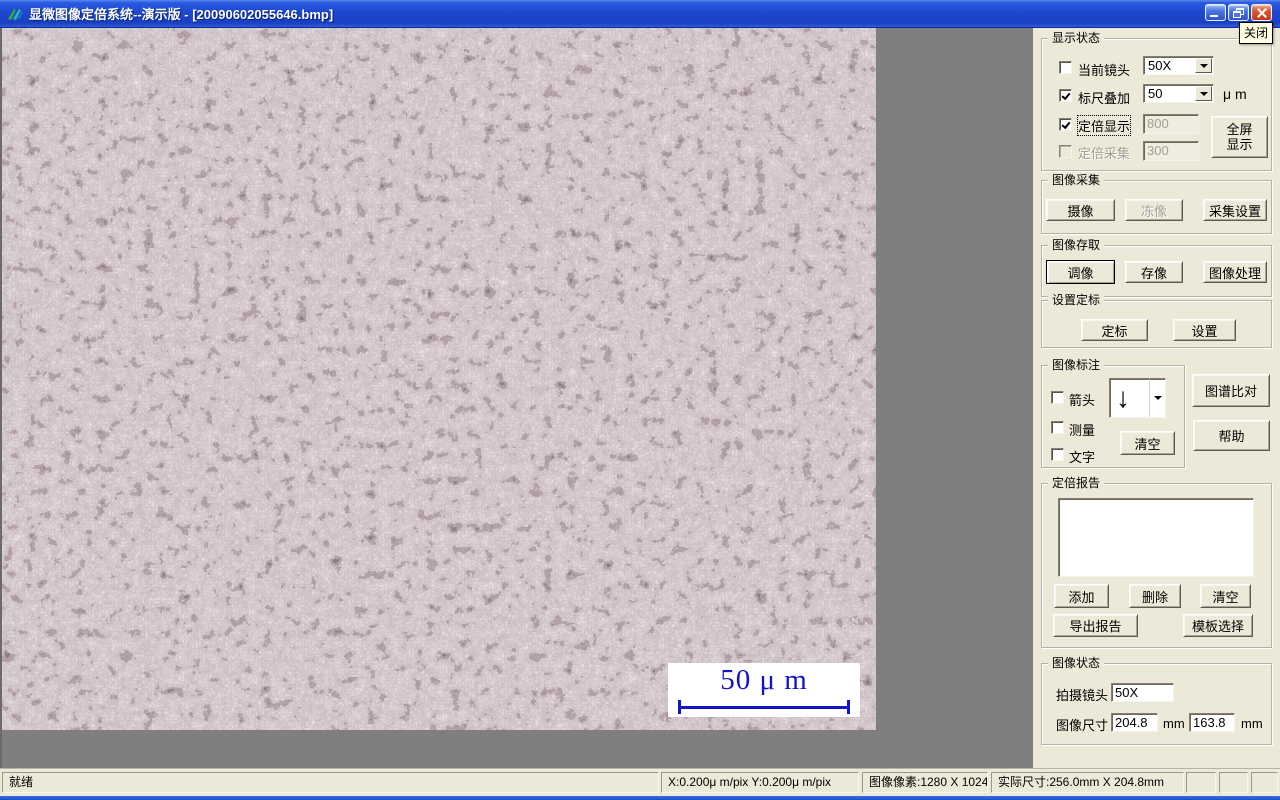 This screenshot has height=800, width=1280. I want to click on group-annotation-title: 图像标注, so click(1076, 365).